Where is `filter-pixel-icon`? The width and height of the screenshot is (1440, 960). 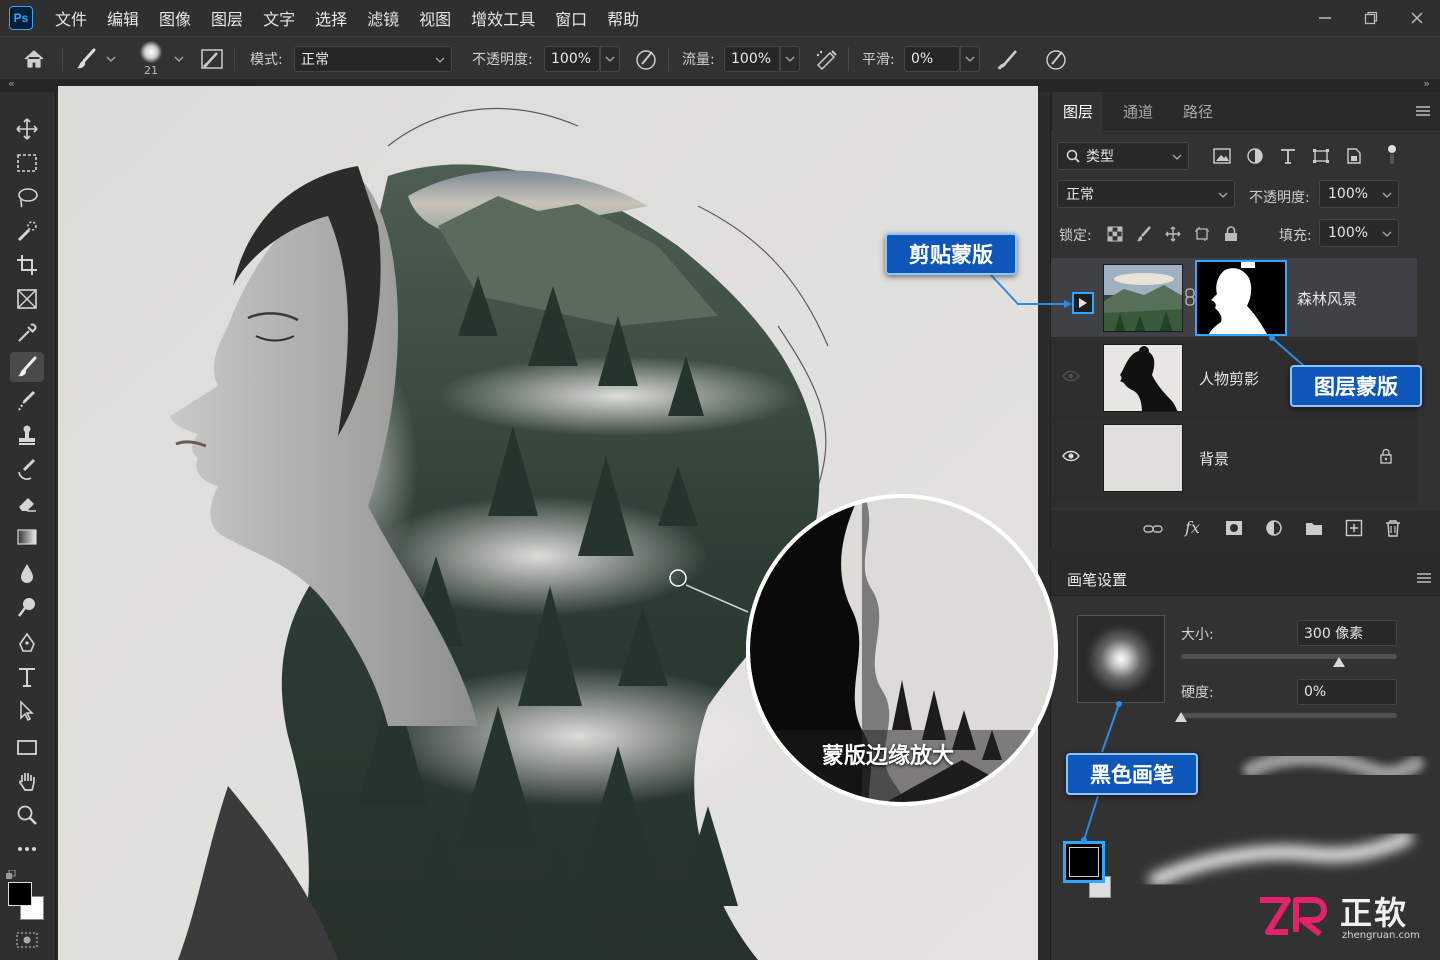 filter-pixel-icon is located at coordinates (1222, 156).